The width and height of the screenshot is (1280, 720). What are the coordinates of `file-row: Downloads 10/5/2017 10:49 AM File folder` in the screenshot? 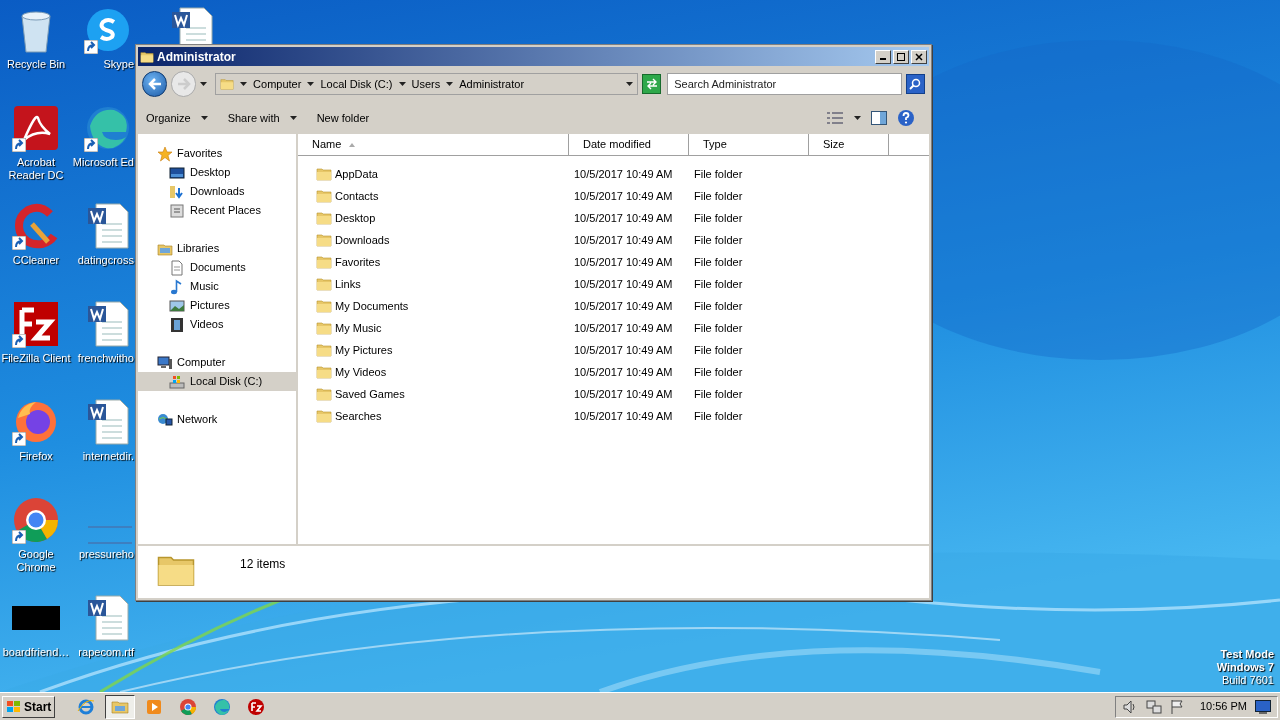 It's located at (613, 240).